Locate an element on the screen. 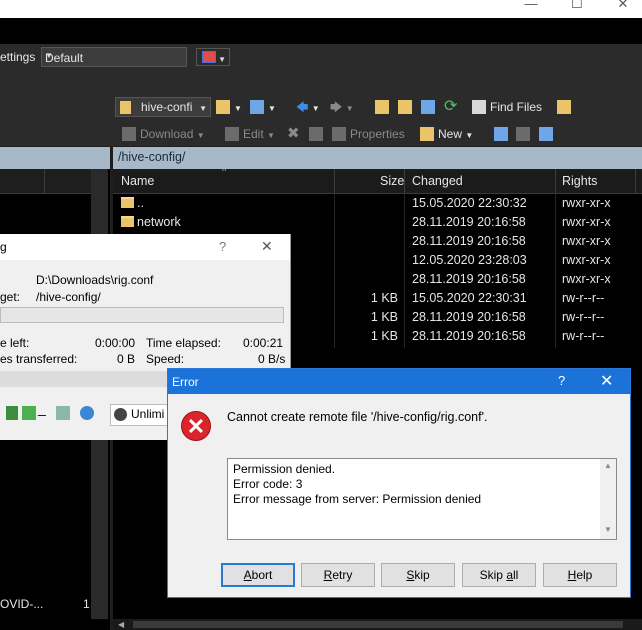 The image size is (642, 630). scroll-thumb is located at coordinates (378, 624).